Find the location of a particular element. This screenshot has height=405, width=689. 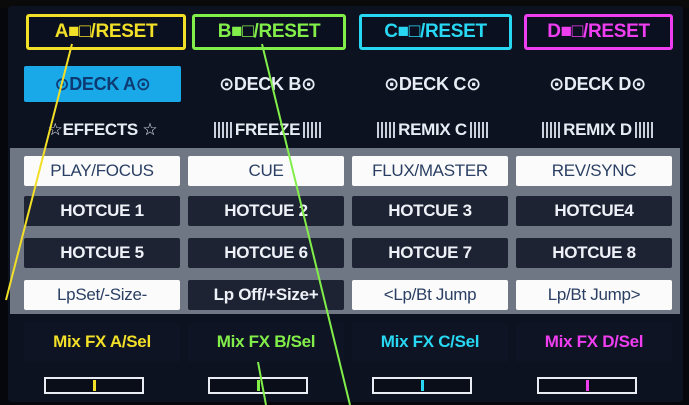

green-short-line is located at coordinates (262, 383).